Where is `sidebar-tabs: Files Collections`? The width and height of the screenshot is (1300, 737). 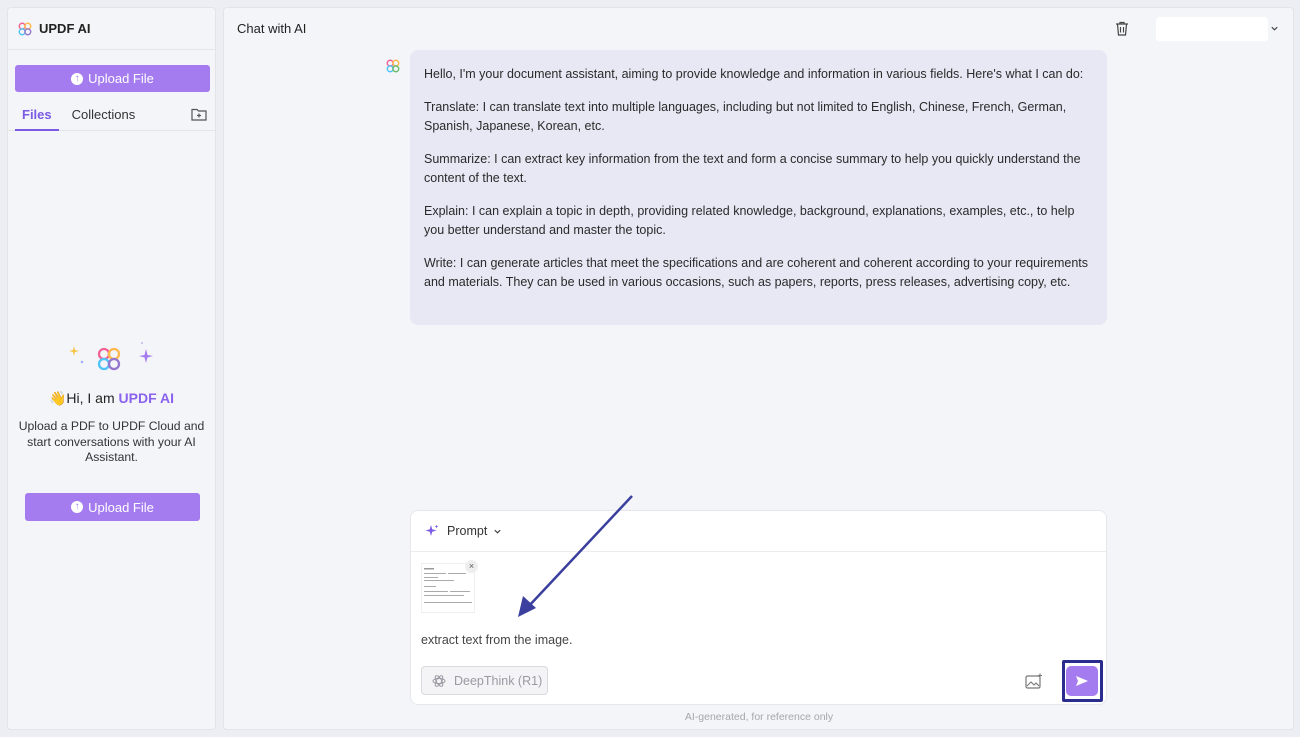
sidebar-tabs: Files Collections is located at coordinates (111, 118).